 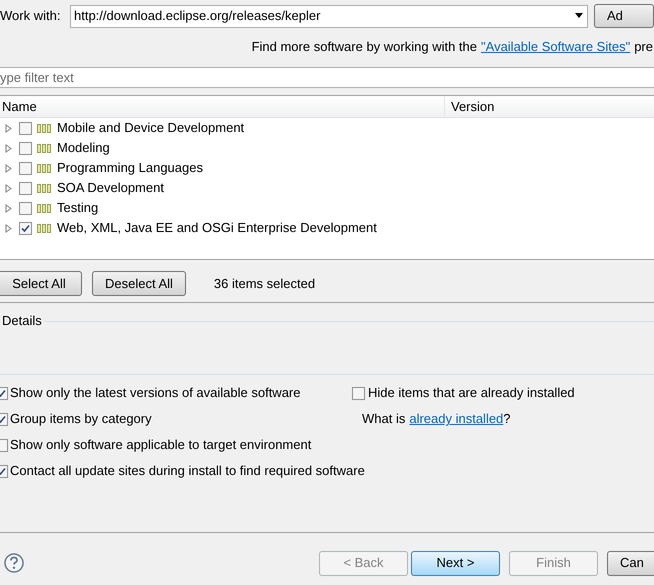 I want to click on url-text: http://download.eclipse.org/releases/kepler, so click(x=197, y=16).